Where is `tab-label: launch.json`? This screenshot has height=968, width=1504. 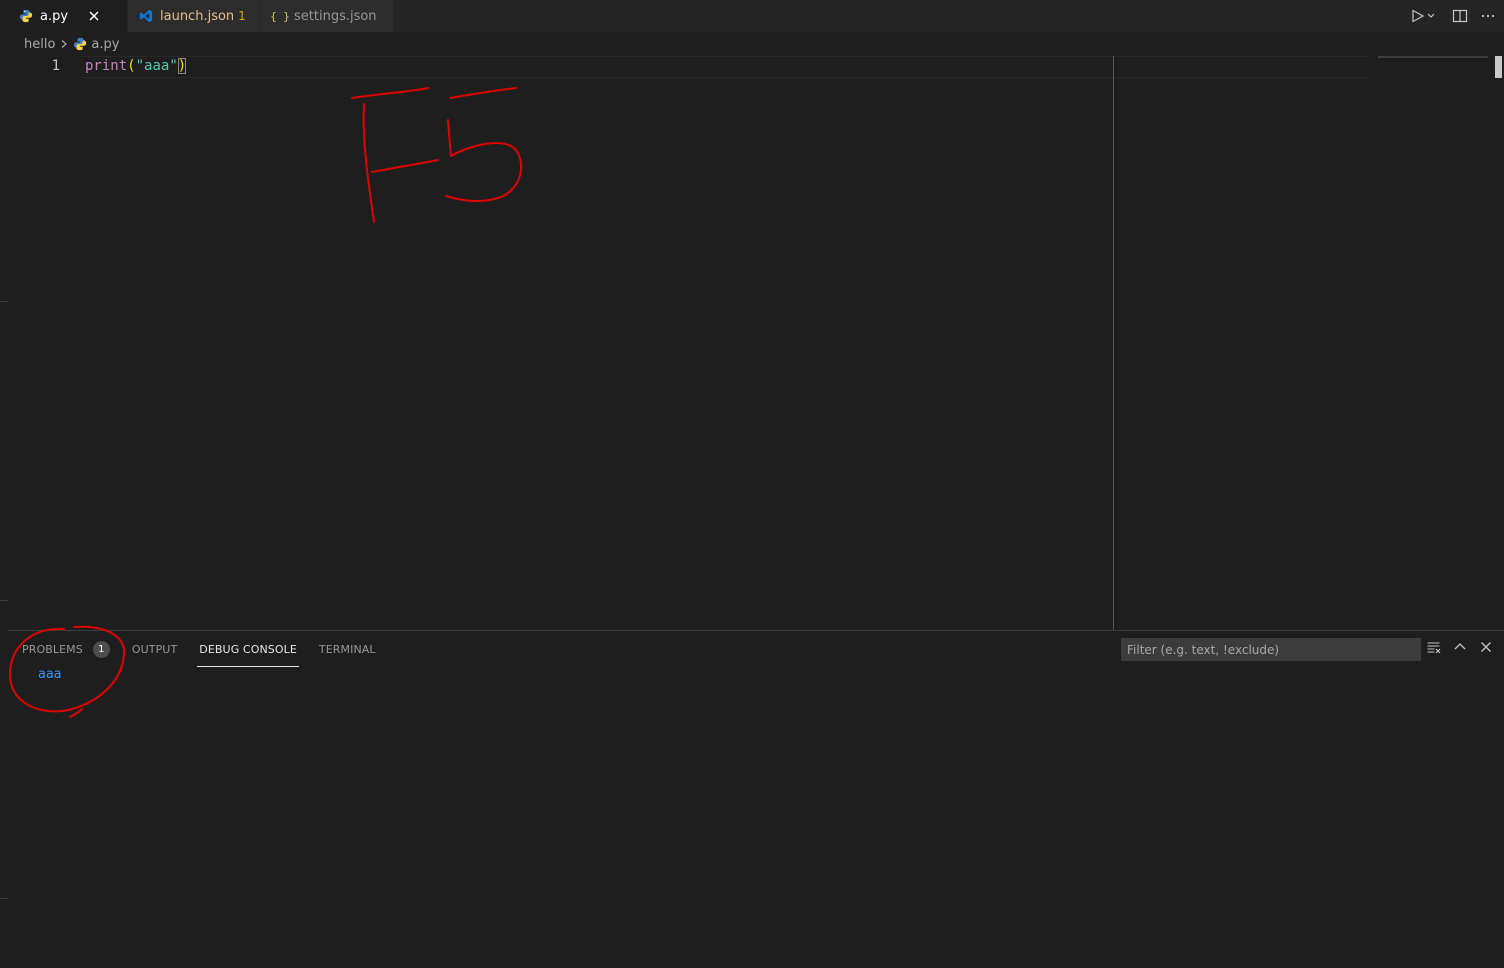
tab-label: launch.json is located at coordinates (197, 16).